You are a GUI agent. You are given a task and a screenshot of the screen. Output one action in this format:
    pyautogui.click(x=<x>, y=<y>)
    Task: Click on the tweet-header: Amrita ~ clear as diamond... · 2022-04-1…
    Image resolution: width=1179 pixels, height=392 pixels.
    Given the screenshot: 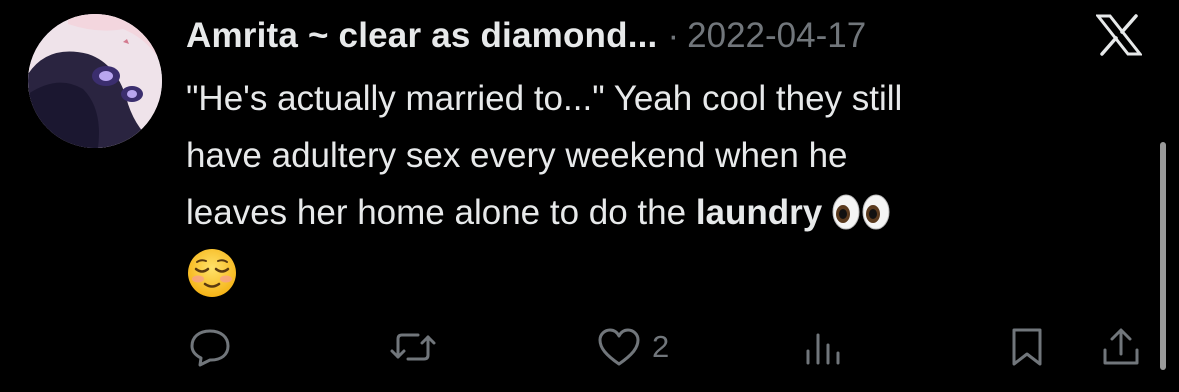 What is the action you would take?
    pyautogui.click(x=526, y=36)
    